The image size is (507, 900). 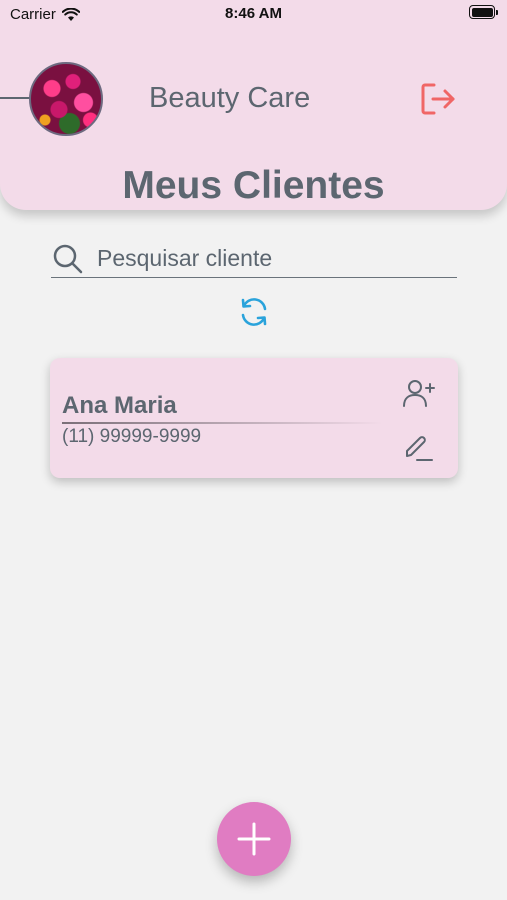 I want to click on app-title: Beauty Care, so click(x=230, y=98).